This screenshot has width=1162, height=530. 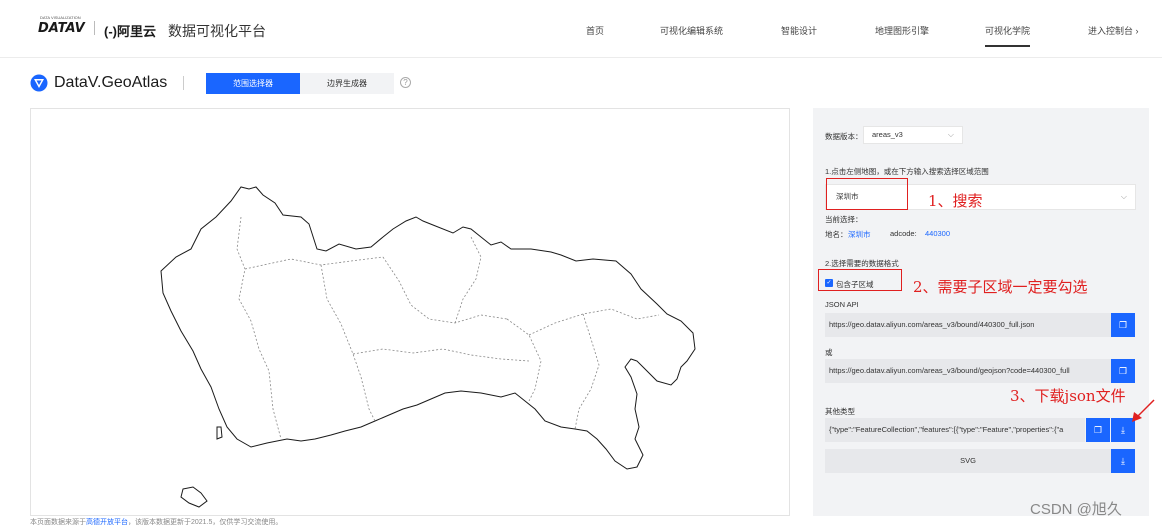 I want to click on nav-item-console: 进入控制台 ›, so click(x=1113, y=30).